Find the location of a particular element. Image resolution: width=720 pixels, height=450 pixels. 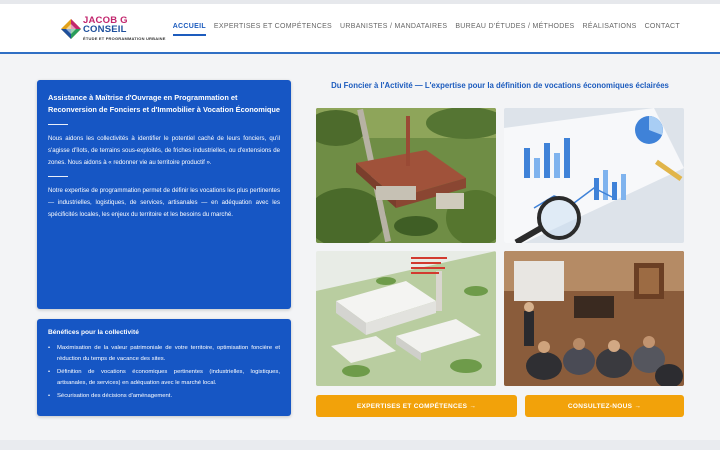

photo-3d-masterplan is located at coordinates (406, 318).